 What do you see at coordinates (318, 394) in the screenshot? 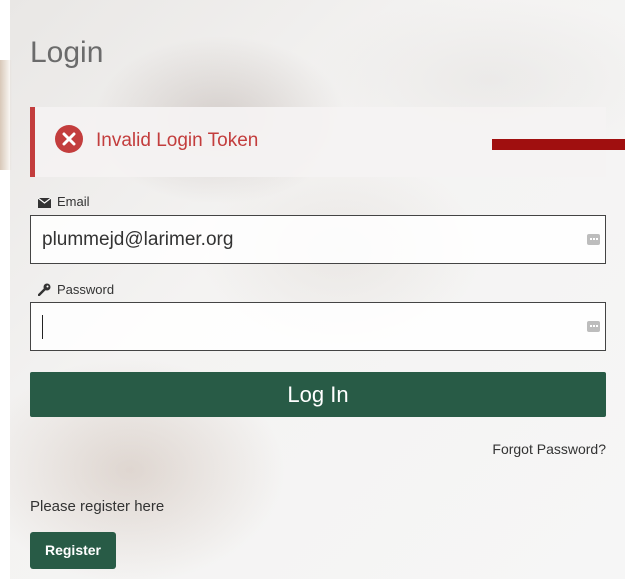
I see `login-button: Log In` at bounding box center [318, 394].